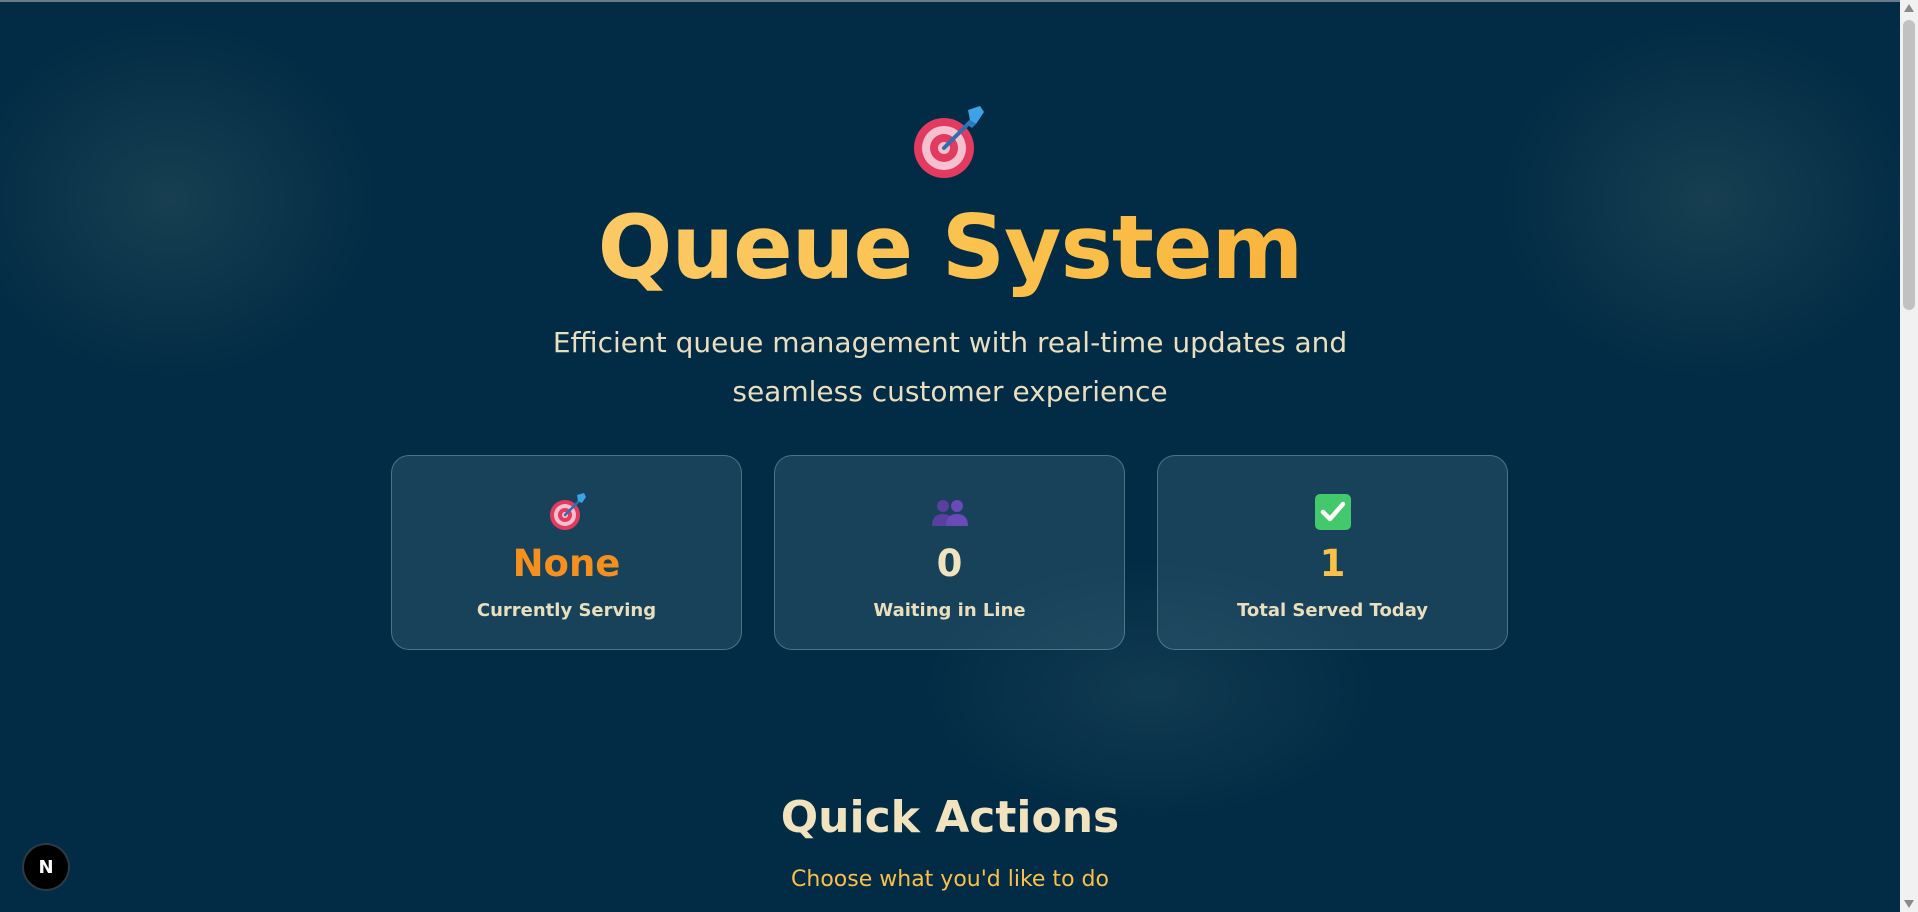 The image size is (1918, 912). Describe the element at coordinates (1332, 610) in the screenshot. I see `stat-label: Total Served Today` at that location.